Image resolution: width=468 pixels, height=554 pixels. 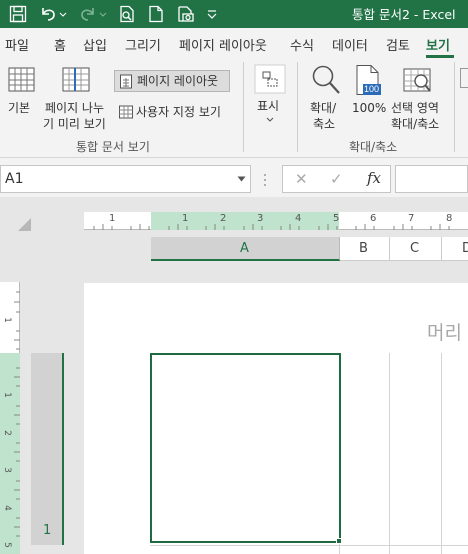 What do you see at coordinates (17, 44) in the screenshot?
I see `tab-file: 파일` at bounding box center [17, 44].